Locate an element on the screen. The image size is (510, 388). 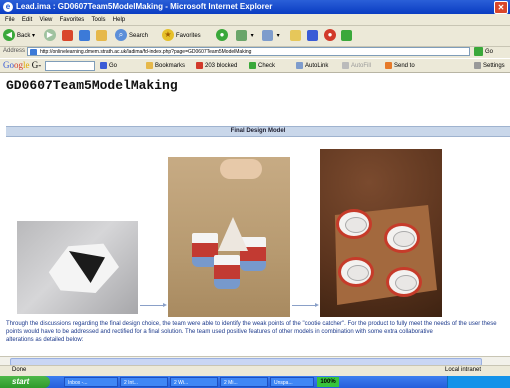
messenger-button is located at coordinates (347, 36).